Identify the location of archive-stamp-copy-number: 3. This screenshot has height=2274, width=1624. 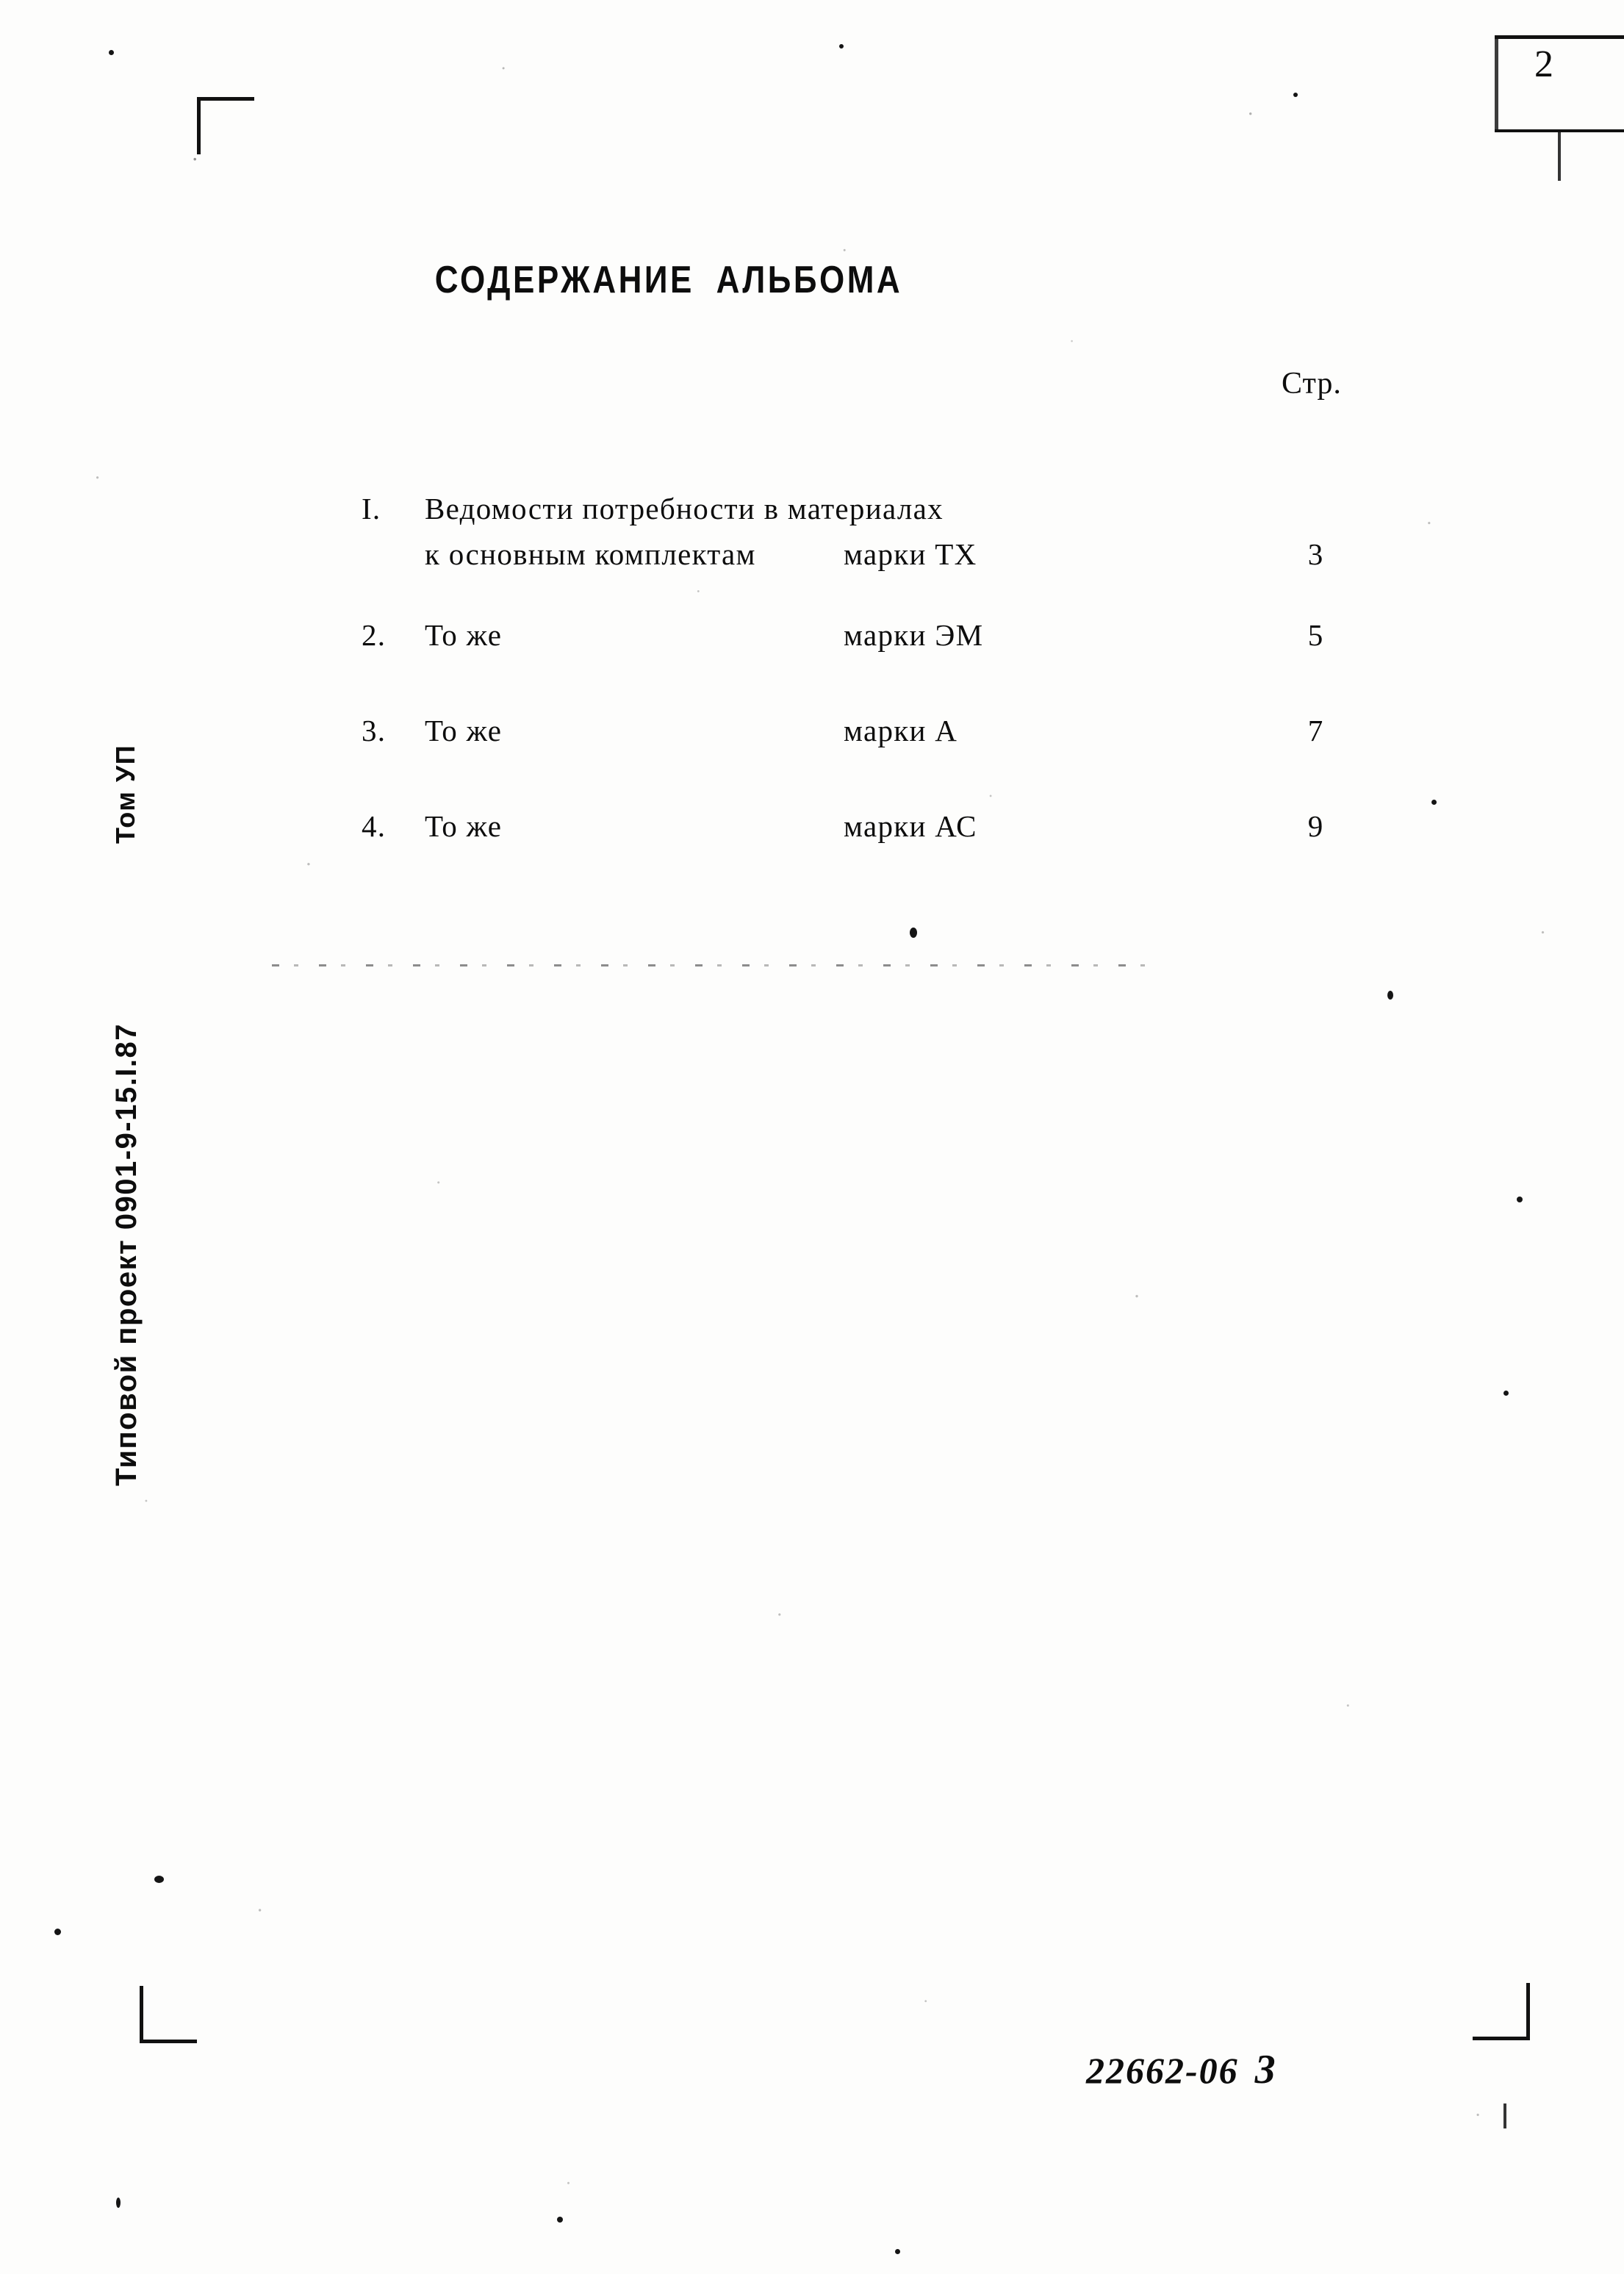
(1265, 2069).